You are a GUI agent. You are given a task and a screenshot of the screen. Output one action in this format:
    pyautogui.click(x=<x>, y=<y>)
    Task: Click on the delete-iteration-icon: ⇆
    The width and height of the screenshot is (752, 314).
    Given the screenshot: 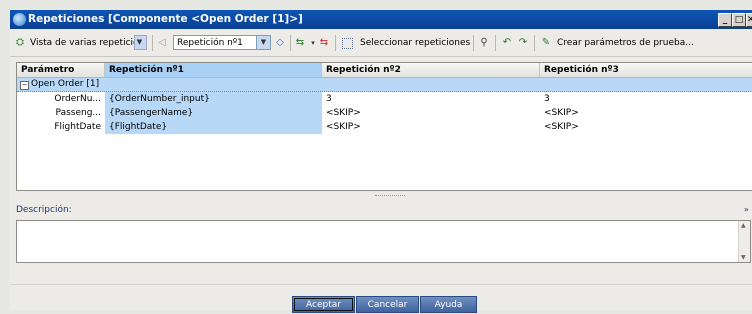 What is the action you would take?
    pyautogui.click(x=324, y=43)
    